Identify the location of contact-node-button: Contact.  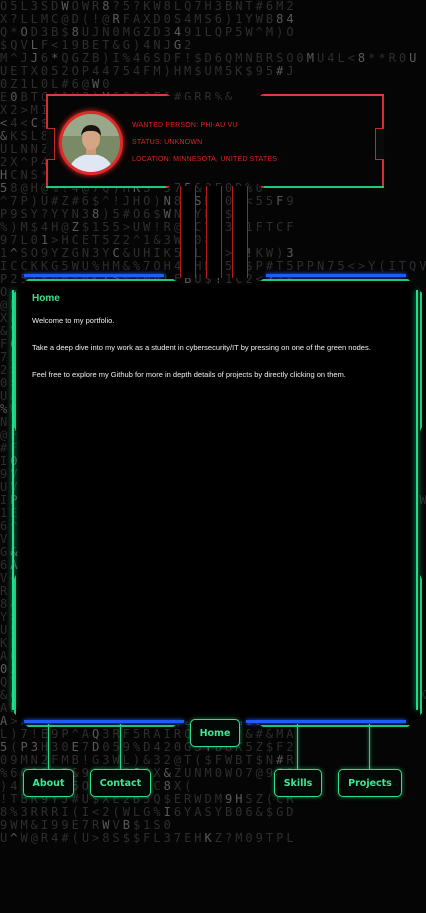
(120, 783).